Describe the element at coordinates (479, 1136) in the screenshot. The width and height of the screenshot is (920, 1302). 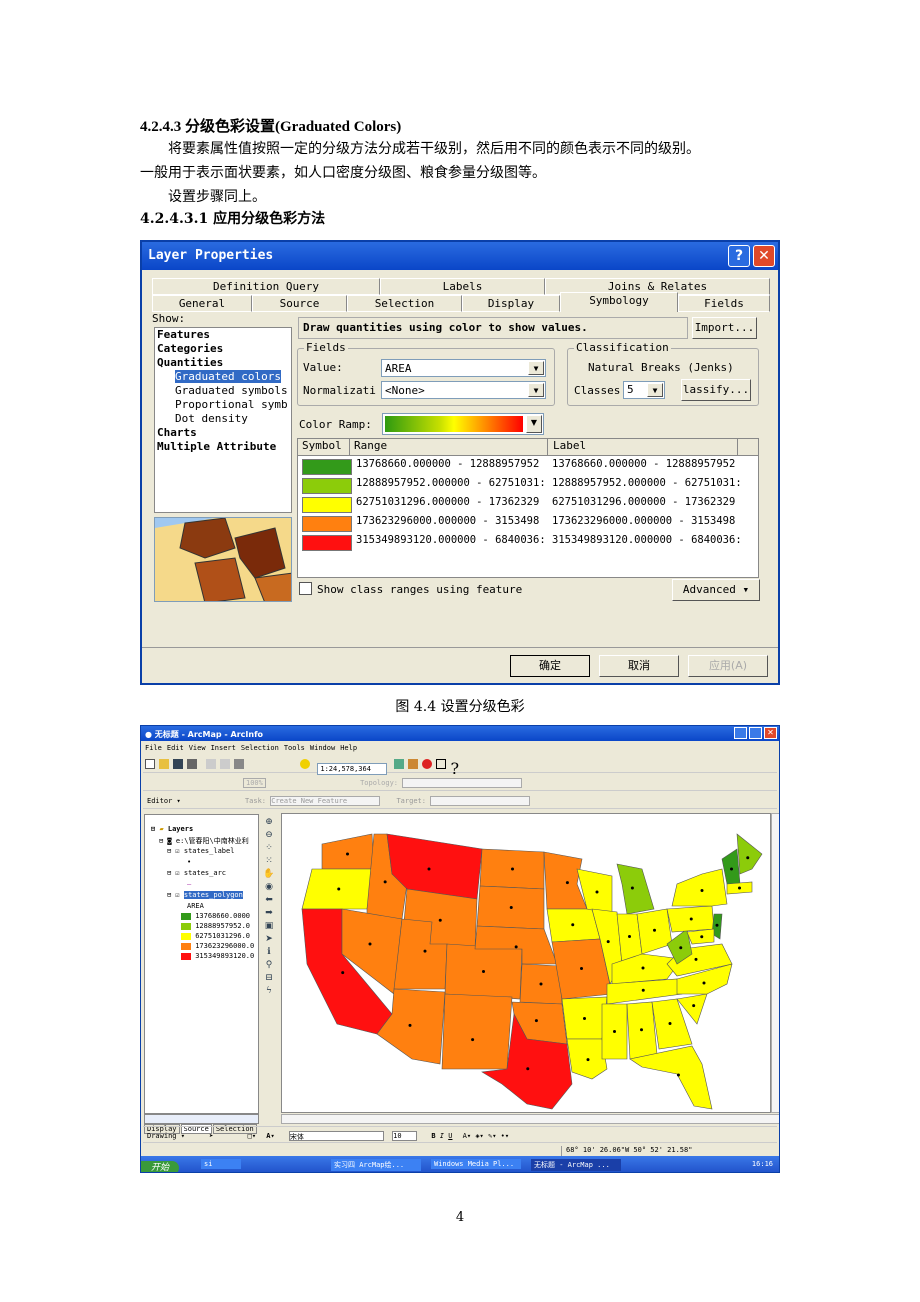
I see `fill-color-icon: ◈▾` at that location.